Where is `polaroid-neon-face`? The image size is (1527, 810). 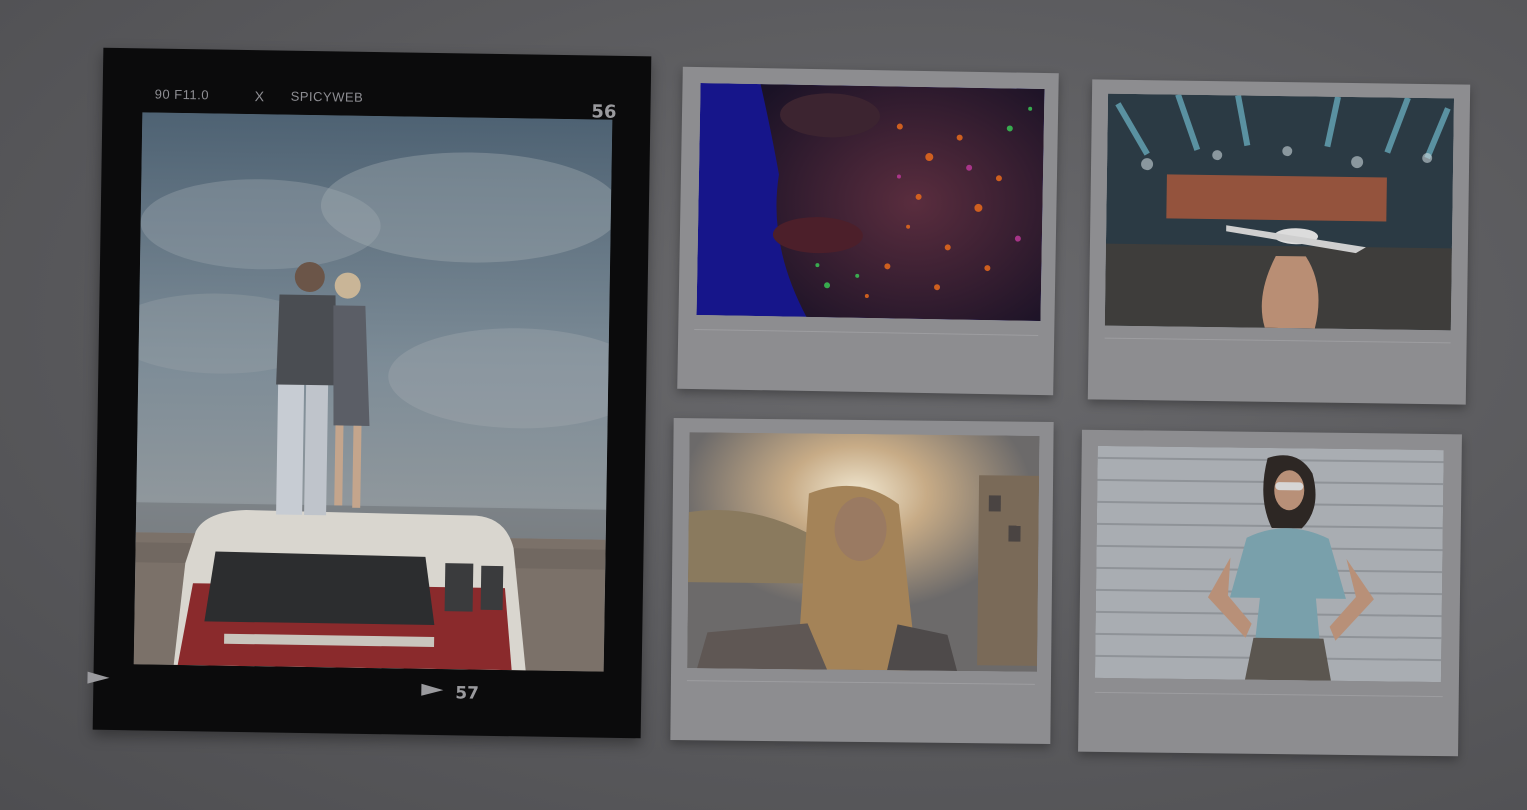
polaroid-neon-face is located at coordinates (868, 231).